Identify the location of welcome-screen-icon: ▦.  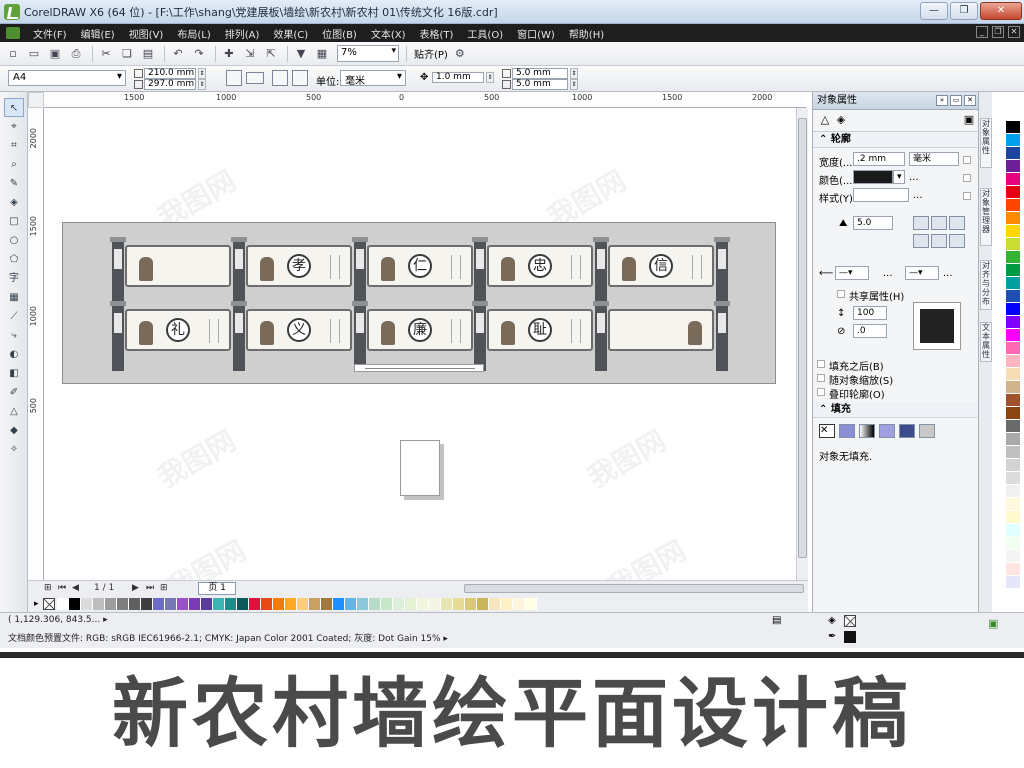
(322, 54).